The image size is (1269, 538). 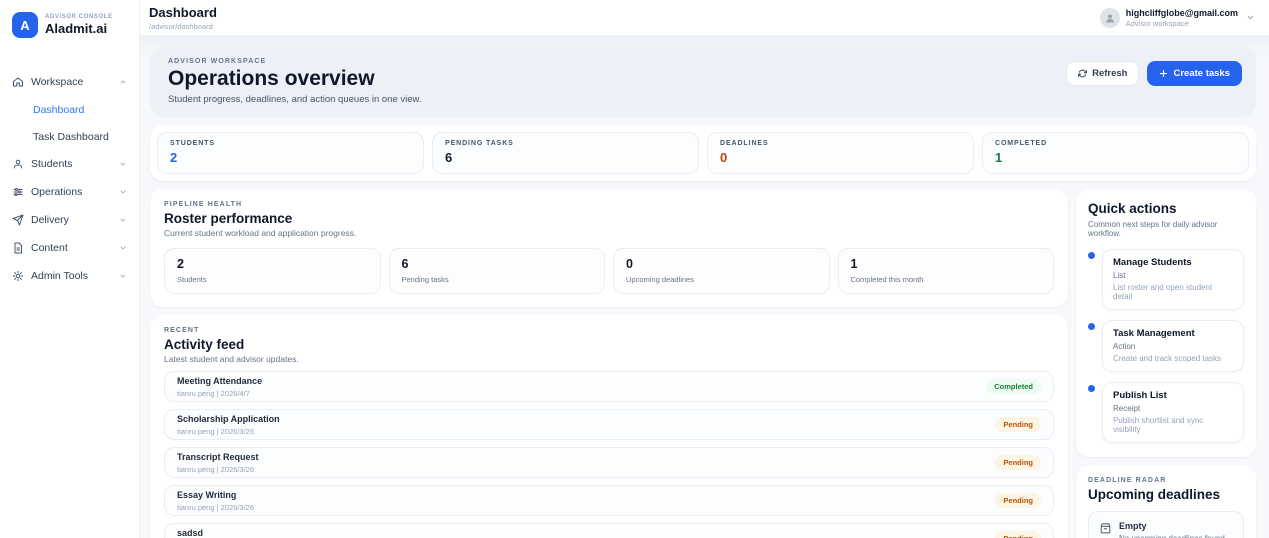 What do you see at coordinates (69, 220) in the screenshot?
I see `sidebar-item-delivery: Delivery` at bounding box center [69, 220].